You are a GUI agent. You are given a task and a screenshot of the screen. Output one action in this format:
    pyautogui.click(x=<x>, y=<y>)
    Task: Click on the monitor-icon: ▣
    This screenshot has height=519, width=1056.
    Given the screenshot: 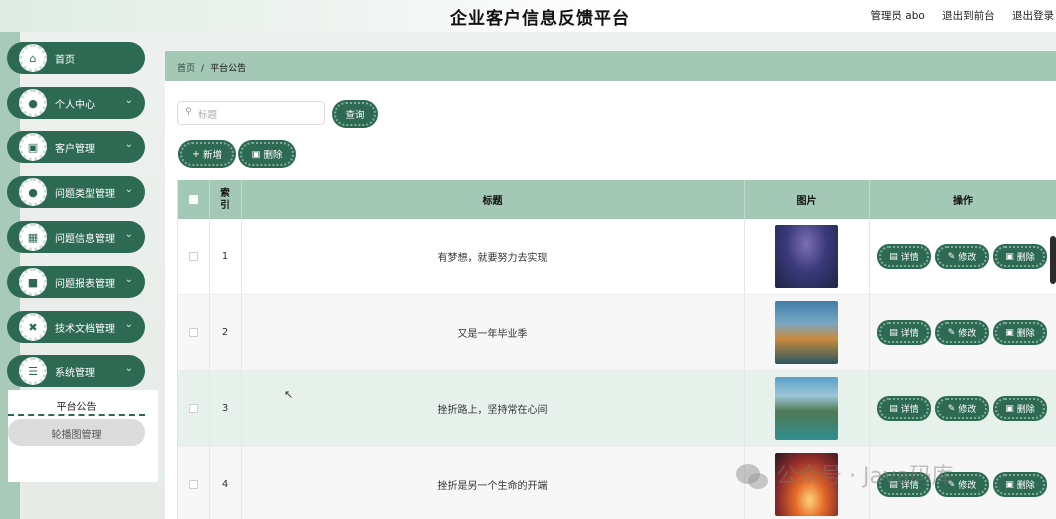 What is the action you would take?
    pyautogui.click(x=33, y=147)
    